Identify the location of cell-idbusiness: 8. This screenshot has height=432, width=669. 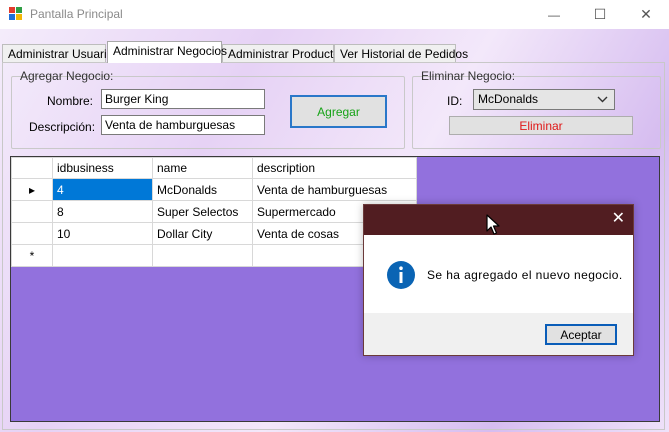
(102, 211).